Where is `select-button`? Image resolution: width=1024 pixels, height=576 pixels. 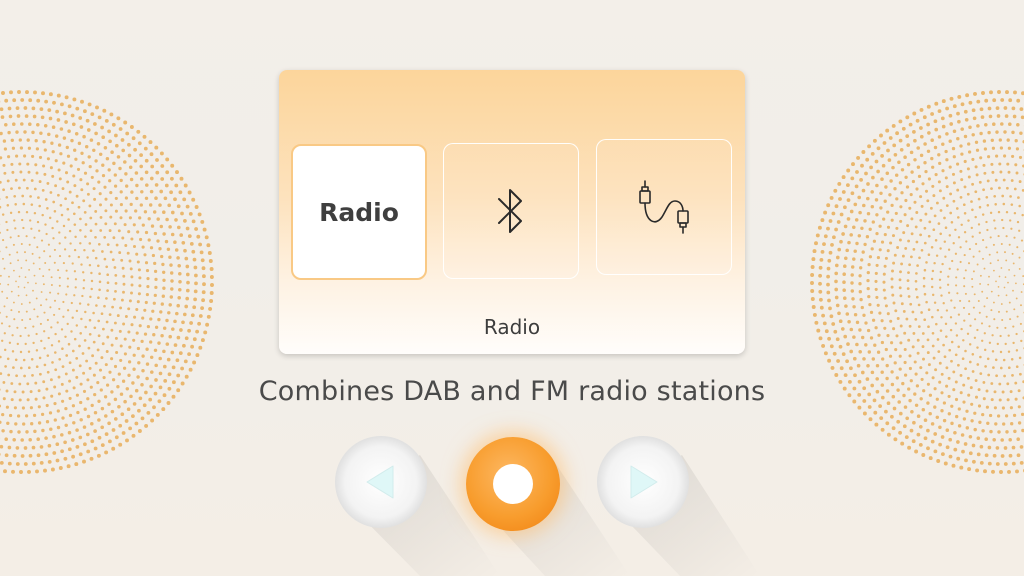
select-button is located at coordinates (513, 484).